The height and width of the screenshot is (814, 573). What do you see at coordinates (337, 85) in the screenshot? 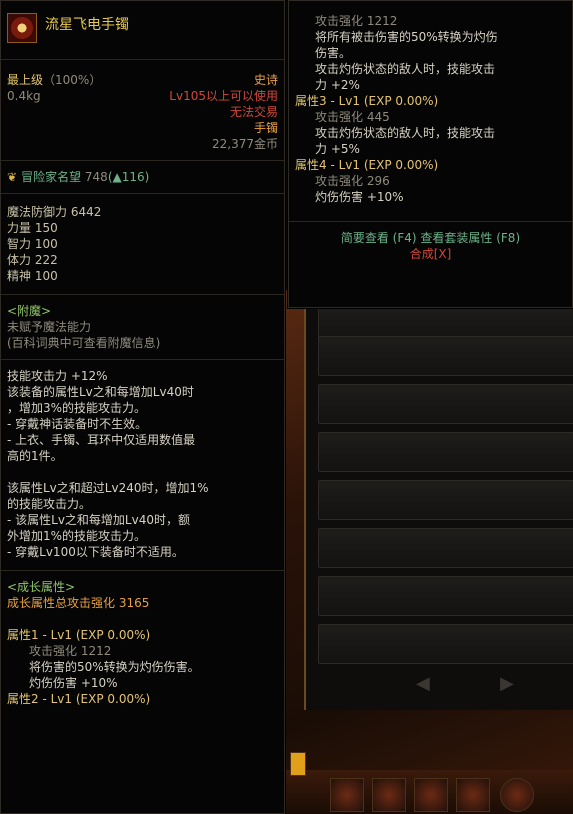
I see `growth-attr-line: 力 +2%` at bounding box center [337, 85].